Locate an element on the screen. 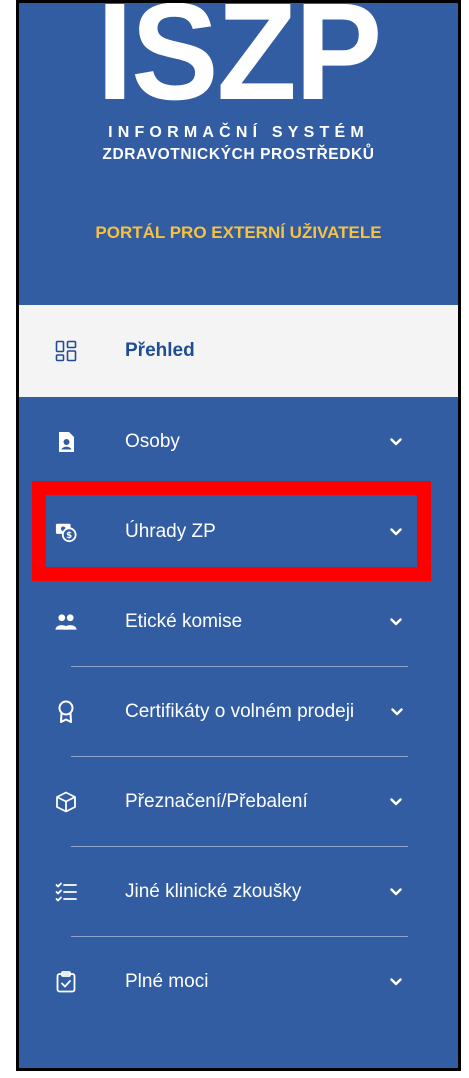 The width and height of the screenshot is (469, 1078). dashboard-icon is located at coordinates (66, 351).